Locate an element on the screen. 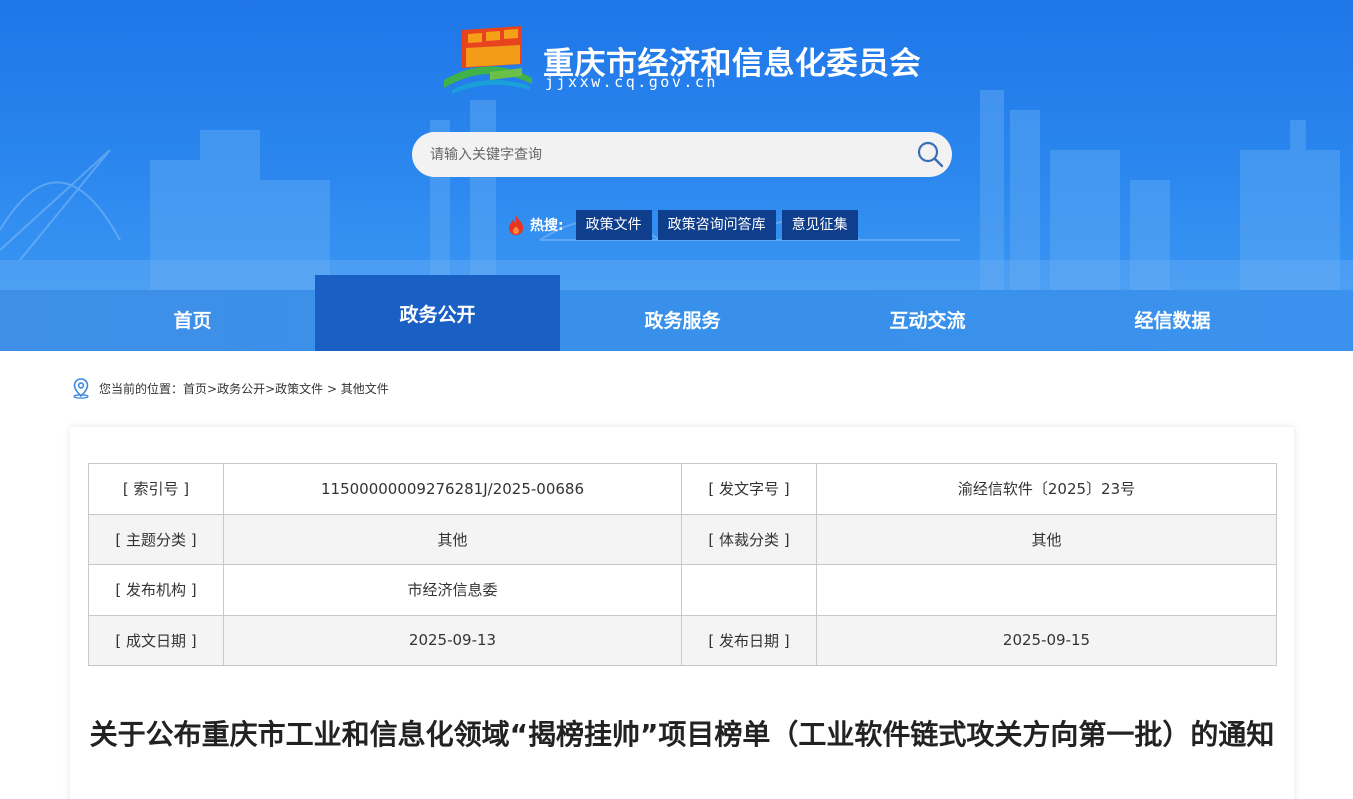 This screenshot has width=1353, height=799. meta-value: 渝经信软件〔2025〕23号 is located at coordinates (1046, 489).